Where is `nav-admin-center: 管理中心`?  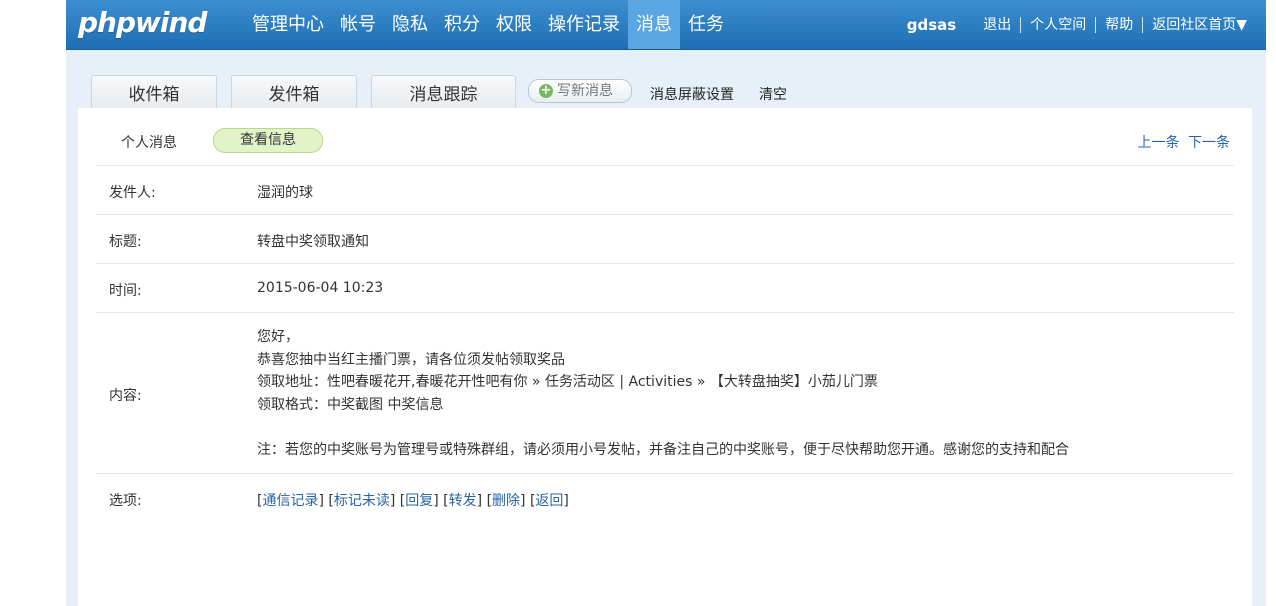 nav-admin-center: 管理中心 is located at coordinates (288, 24).